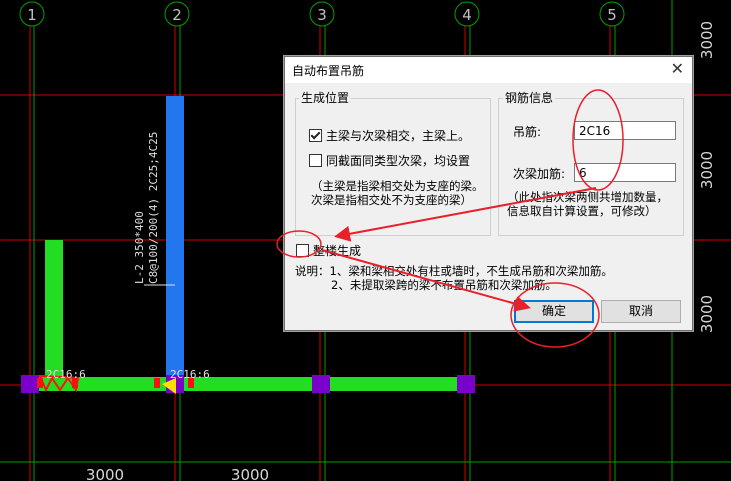 Image resolution: width=731 pixels, height=481 pixels. What do you see at coordinates (454, 271) in the screenshot?
I see `explanation-line1: 说明：1、梁和梁相交处有柱或墙时，不生成吊筋和次梁加筋。` at bounding box center [454, 271].